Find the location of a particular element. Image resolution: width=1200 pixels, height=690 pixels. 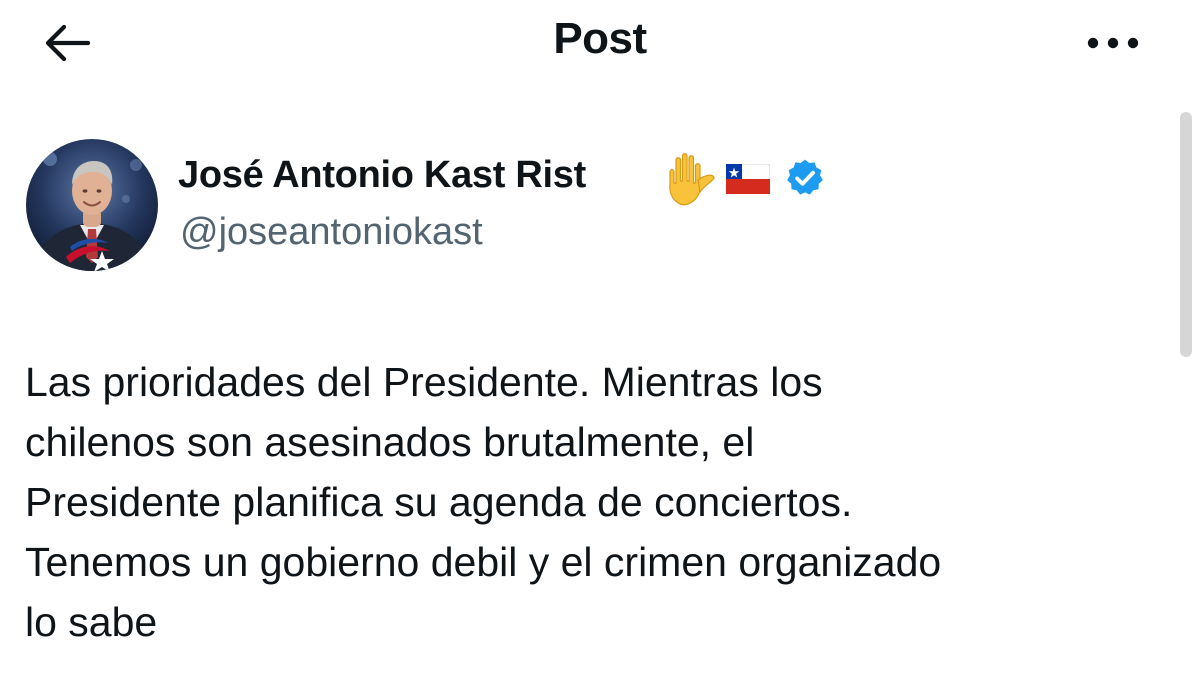

raised-hand-emoji is located at coordinates (691, 178).